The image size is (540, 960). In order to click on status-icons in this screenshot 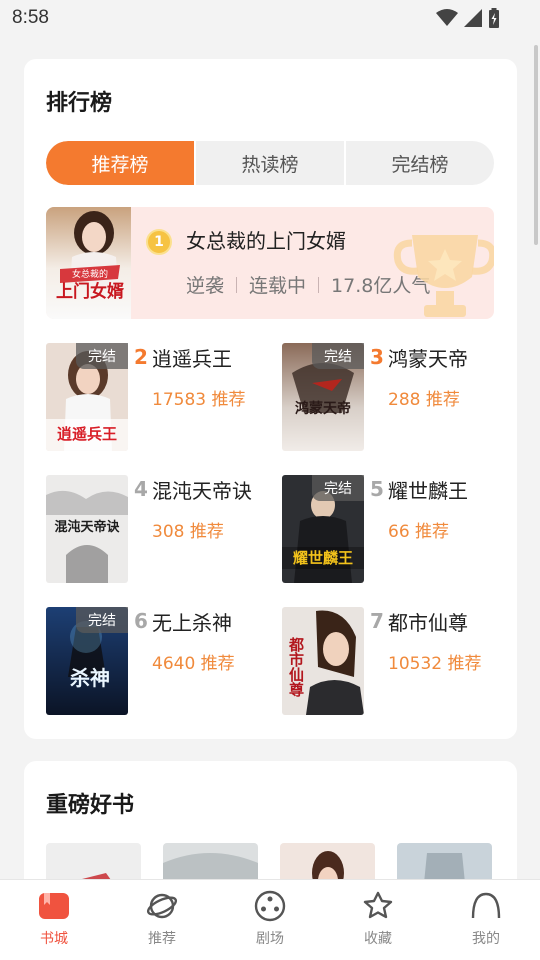, I will do `click(468, 18)`.